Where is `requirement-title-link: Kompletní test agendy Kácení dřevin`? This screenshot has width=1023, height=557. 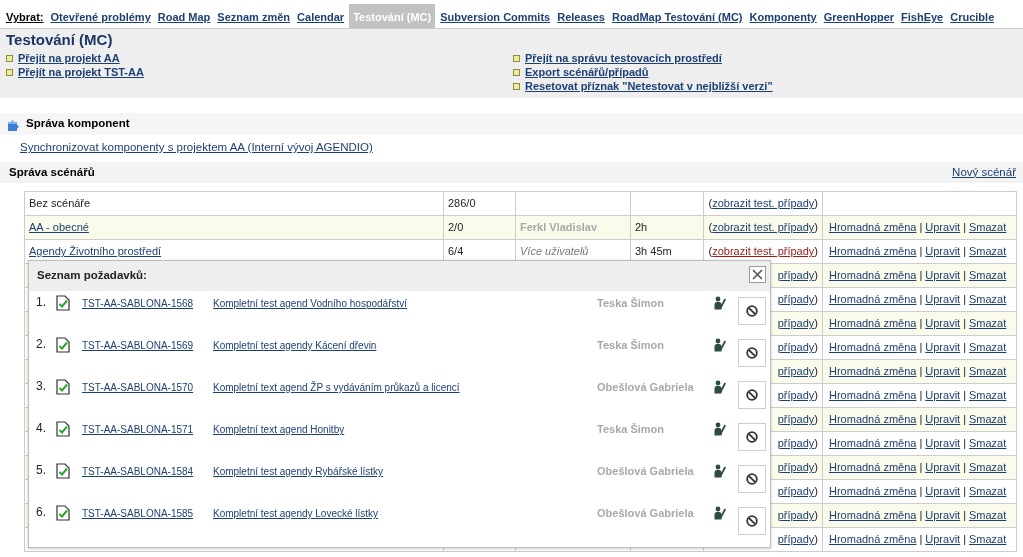 requirement-title-link: Kompletní test agendy Kácení dřevin is located at coordinates (295, 345).